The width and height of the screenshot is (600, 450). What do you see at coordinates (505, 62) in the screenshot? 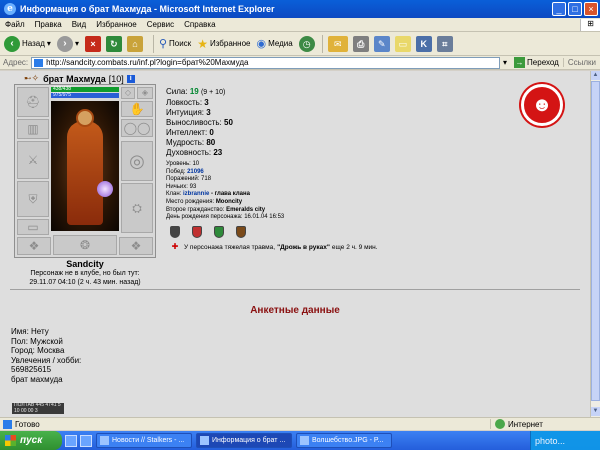
I see `address-dropdown-icon: ▾` at bounding box center [505, 62].